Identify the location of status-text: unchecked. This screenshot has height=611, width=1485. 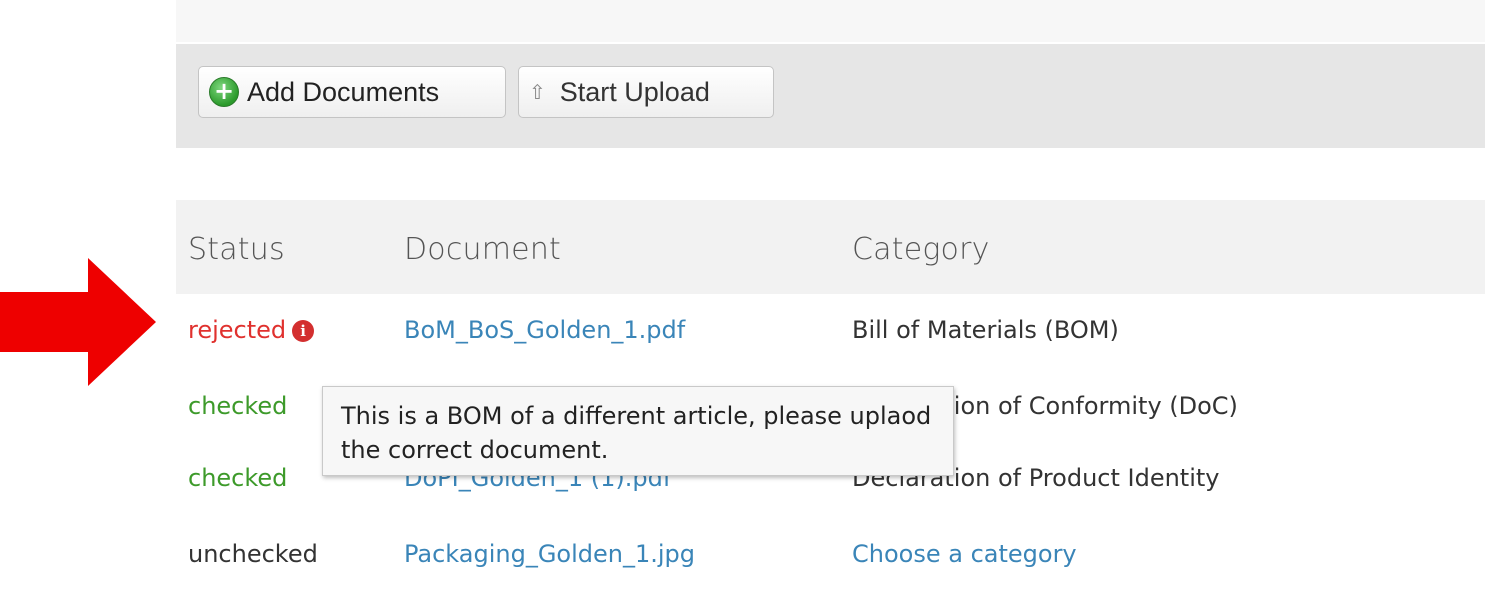
(253, 554).